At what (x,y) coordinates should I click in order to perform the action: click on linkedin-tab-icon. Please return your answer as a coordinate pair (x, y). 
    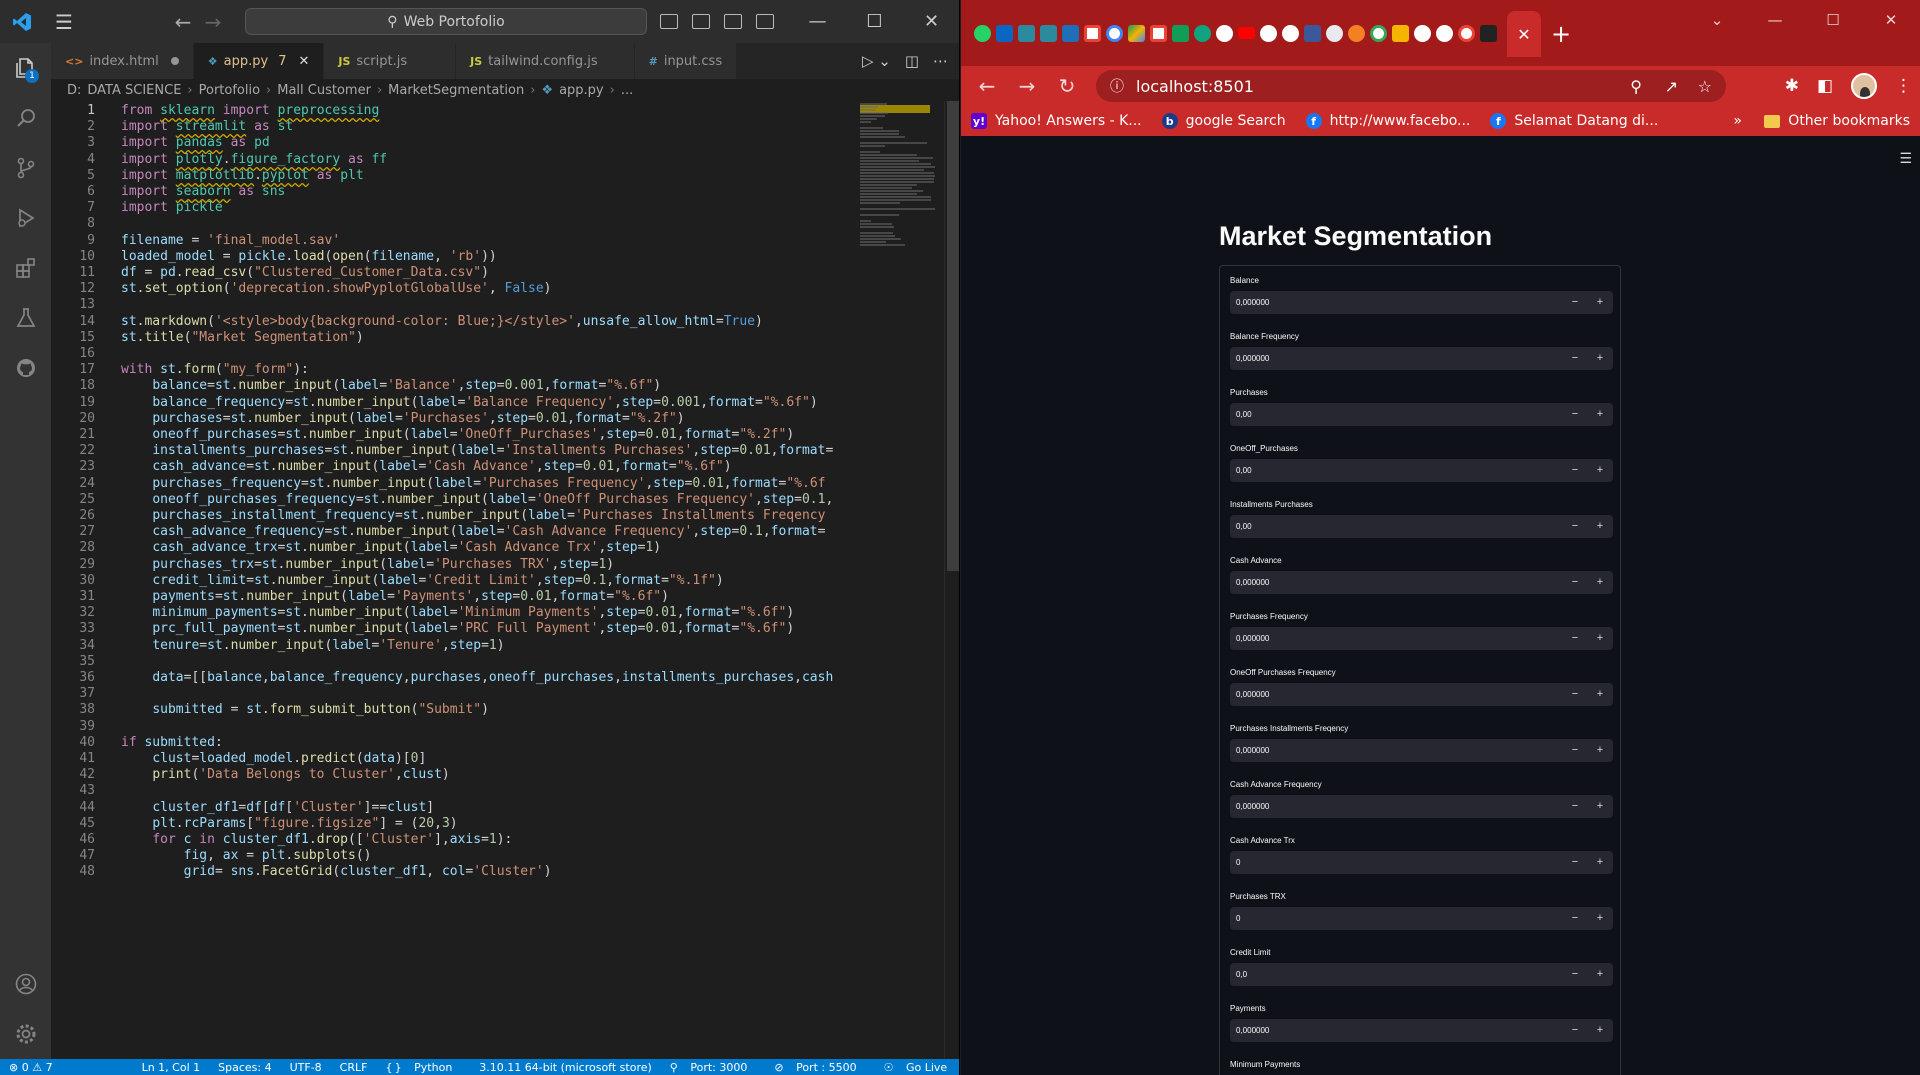
    Looking at the image, I should click on (1004, 33).